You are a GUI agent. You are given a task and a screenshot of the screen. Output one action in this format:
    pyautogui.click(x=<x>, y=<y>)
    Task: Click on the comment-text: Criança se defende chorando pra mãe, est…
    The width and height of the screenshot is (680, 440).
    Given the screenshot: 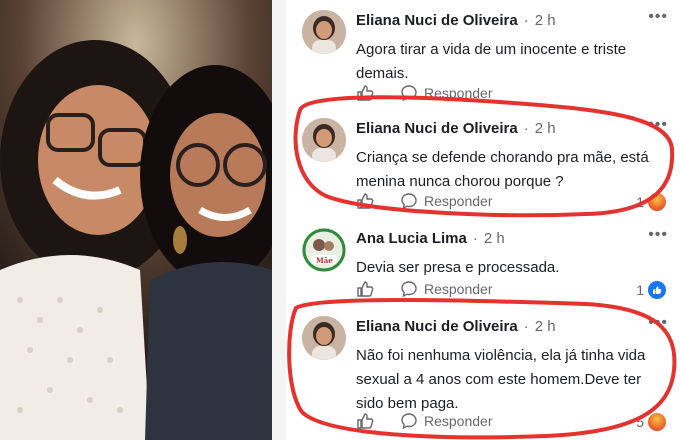 What is the action you would take?
    pyautogui.click(x=502, y=169)
    